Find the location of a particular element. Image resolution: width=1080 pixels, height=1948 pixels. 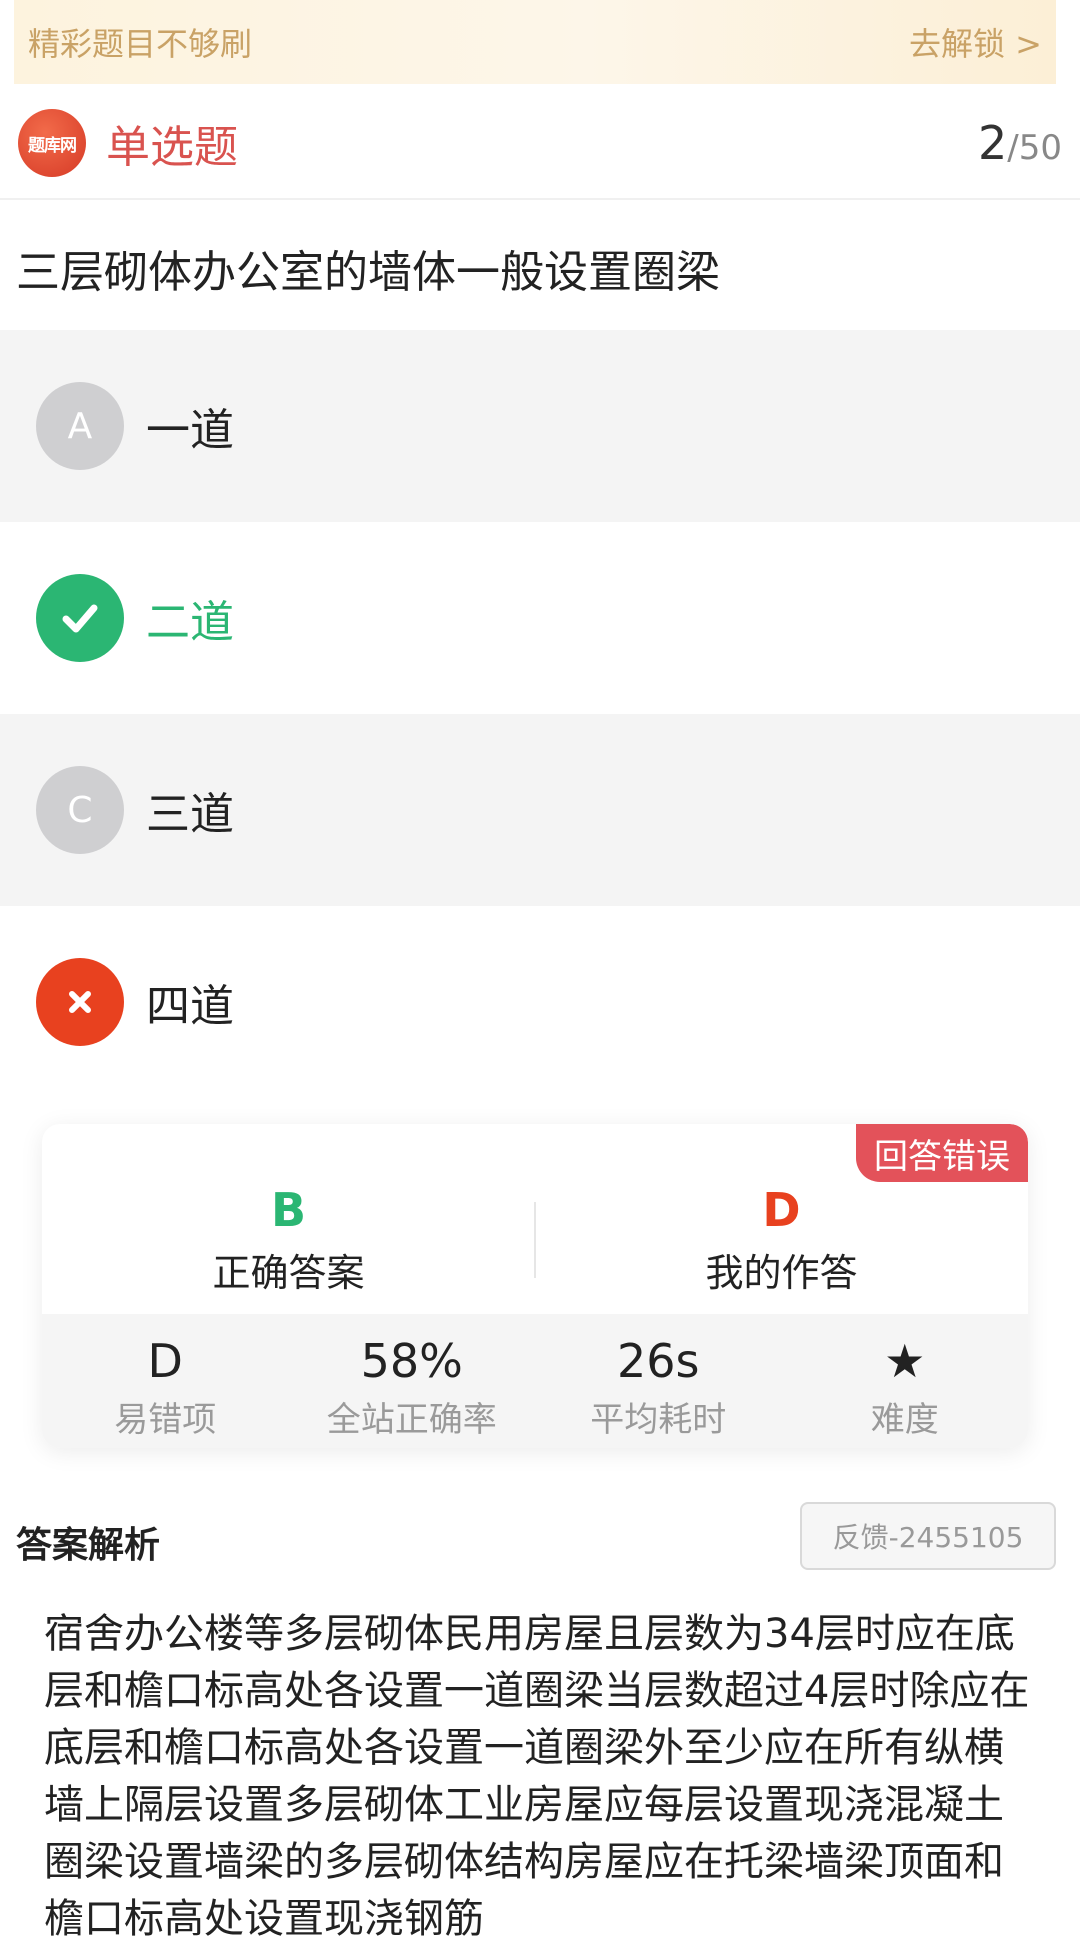

wrong-answer-badge: 回答错误 is located at coordinates (942, 1153).